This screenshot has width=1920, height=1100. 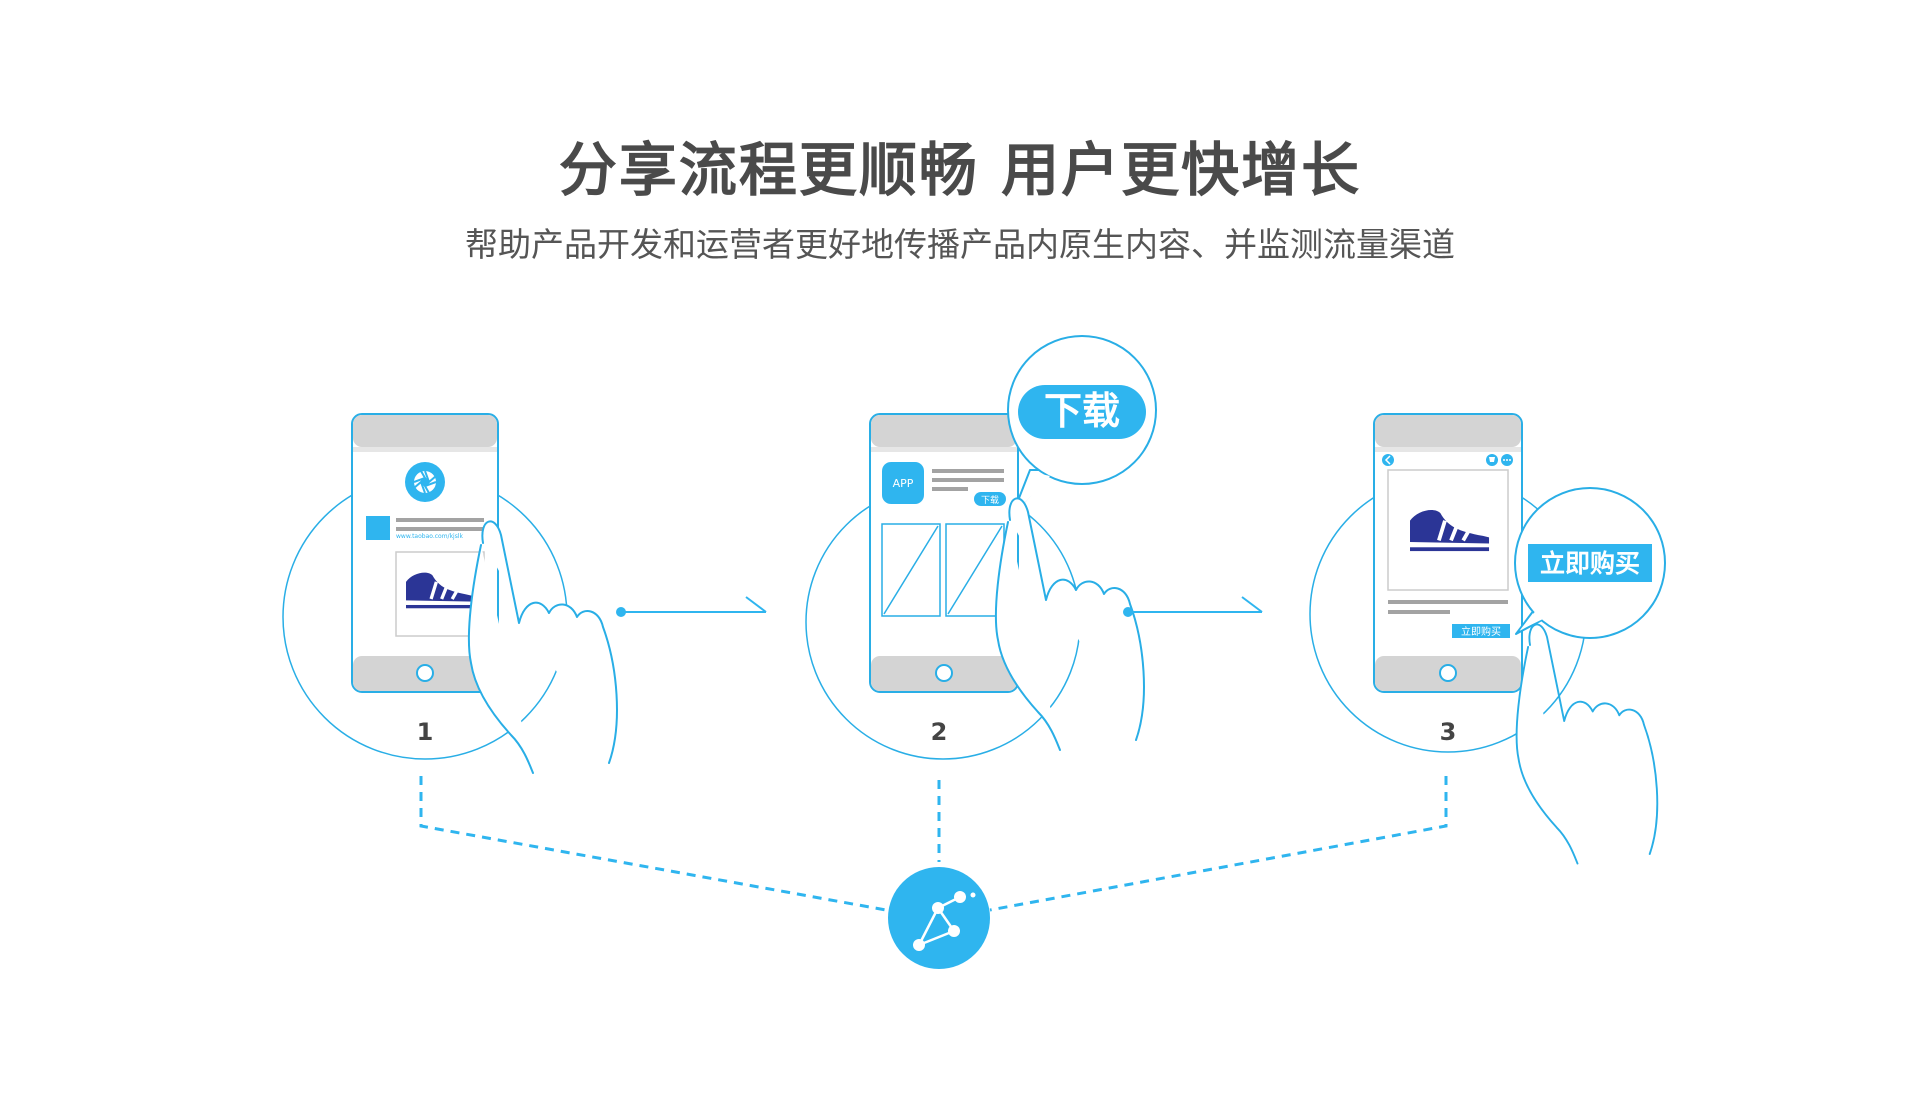 What do you see at coordinates (1448, 673) in the screenshot?
I see `phone-3-home-button` at bounding box center [1448, 673].